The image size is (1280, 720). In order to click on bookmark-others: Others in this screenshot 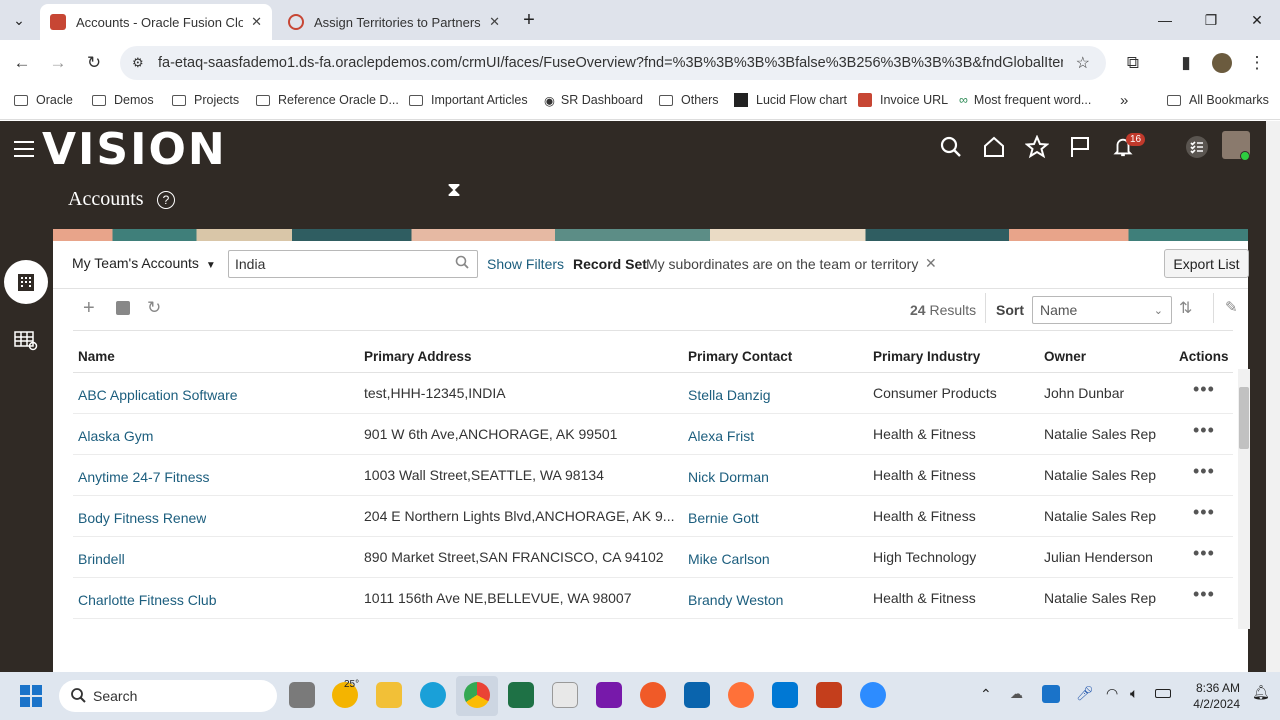, I will do `click(689, 100)`.